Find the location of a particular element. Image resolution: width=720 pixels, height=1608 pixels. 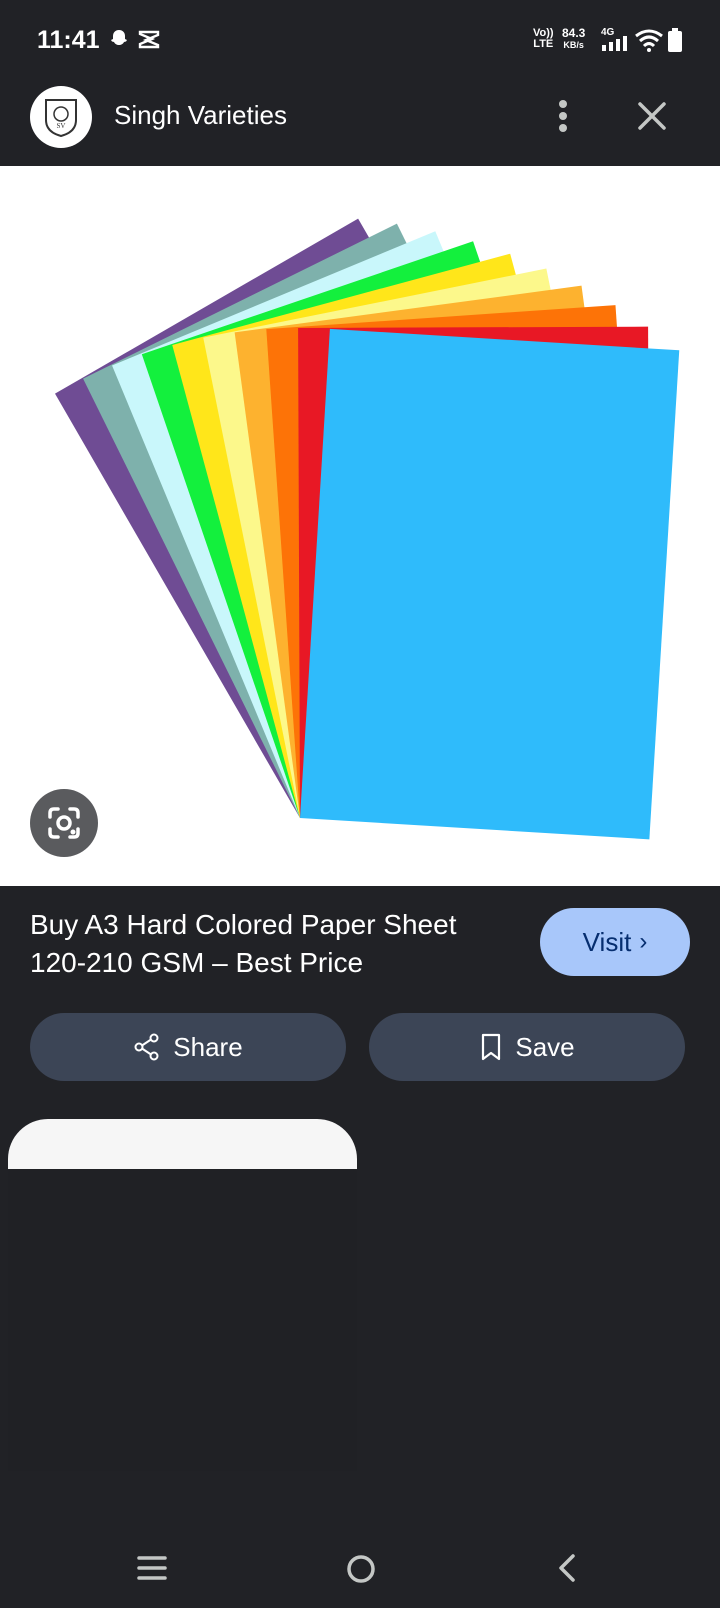

related-image-thumbnail is located at coordinates (182, 1144).